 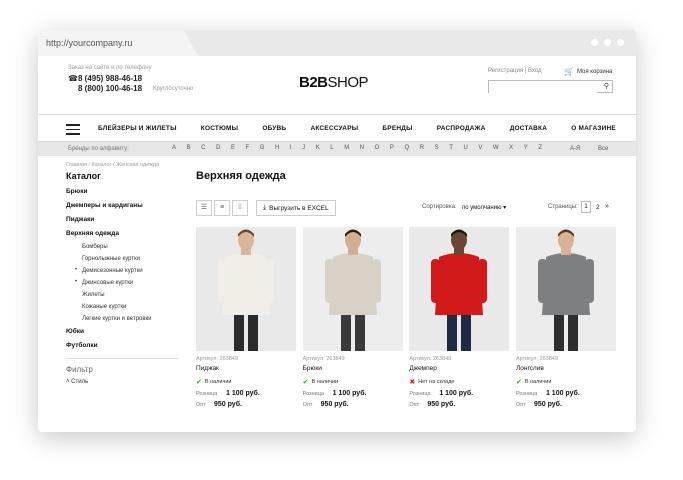 I want to click on logo-light: SHOP, so click(x=348, y=82).